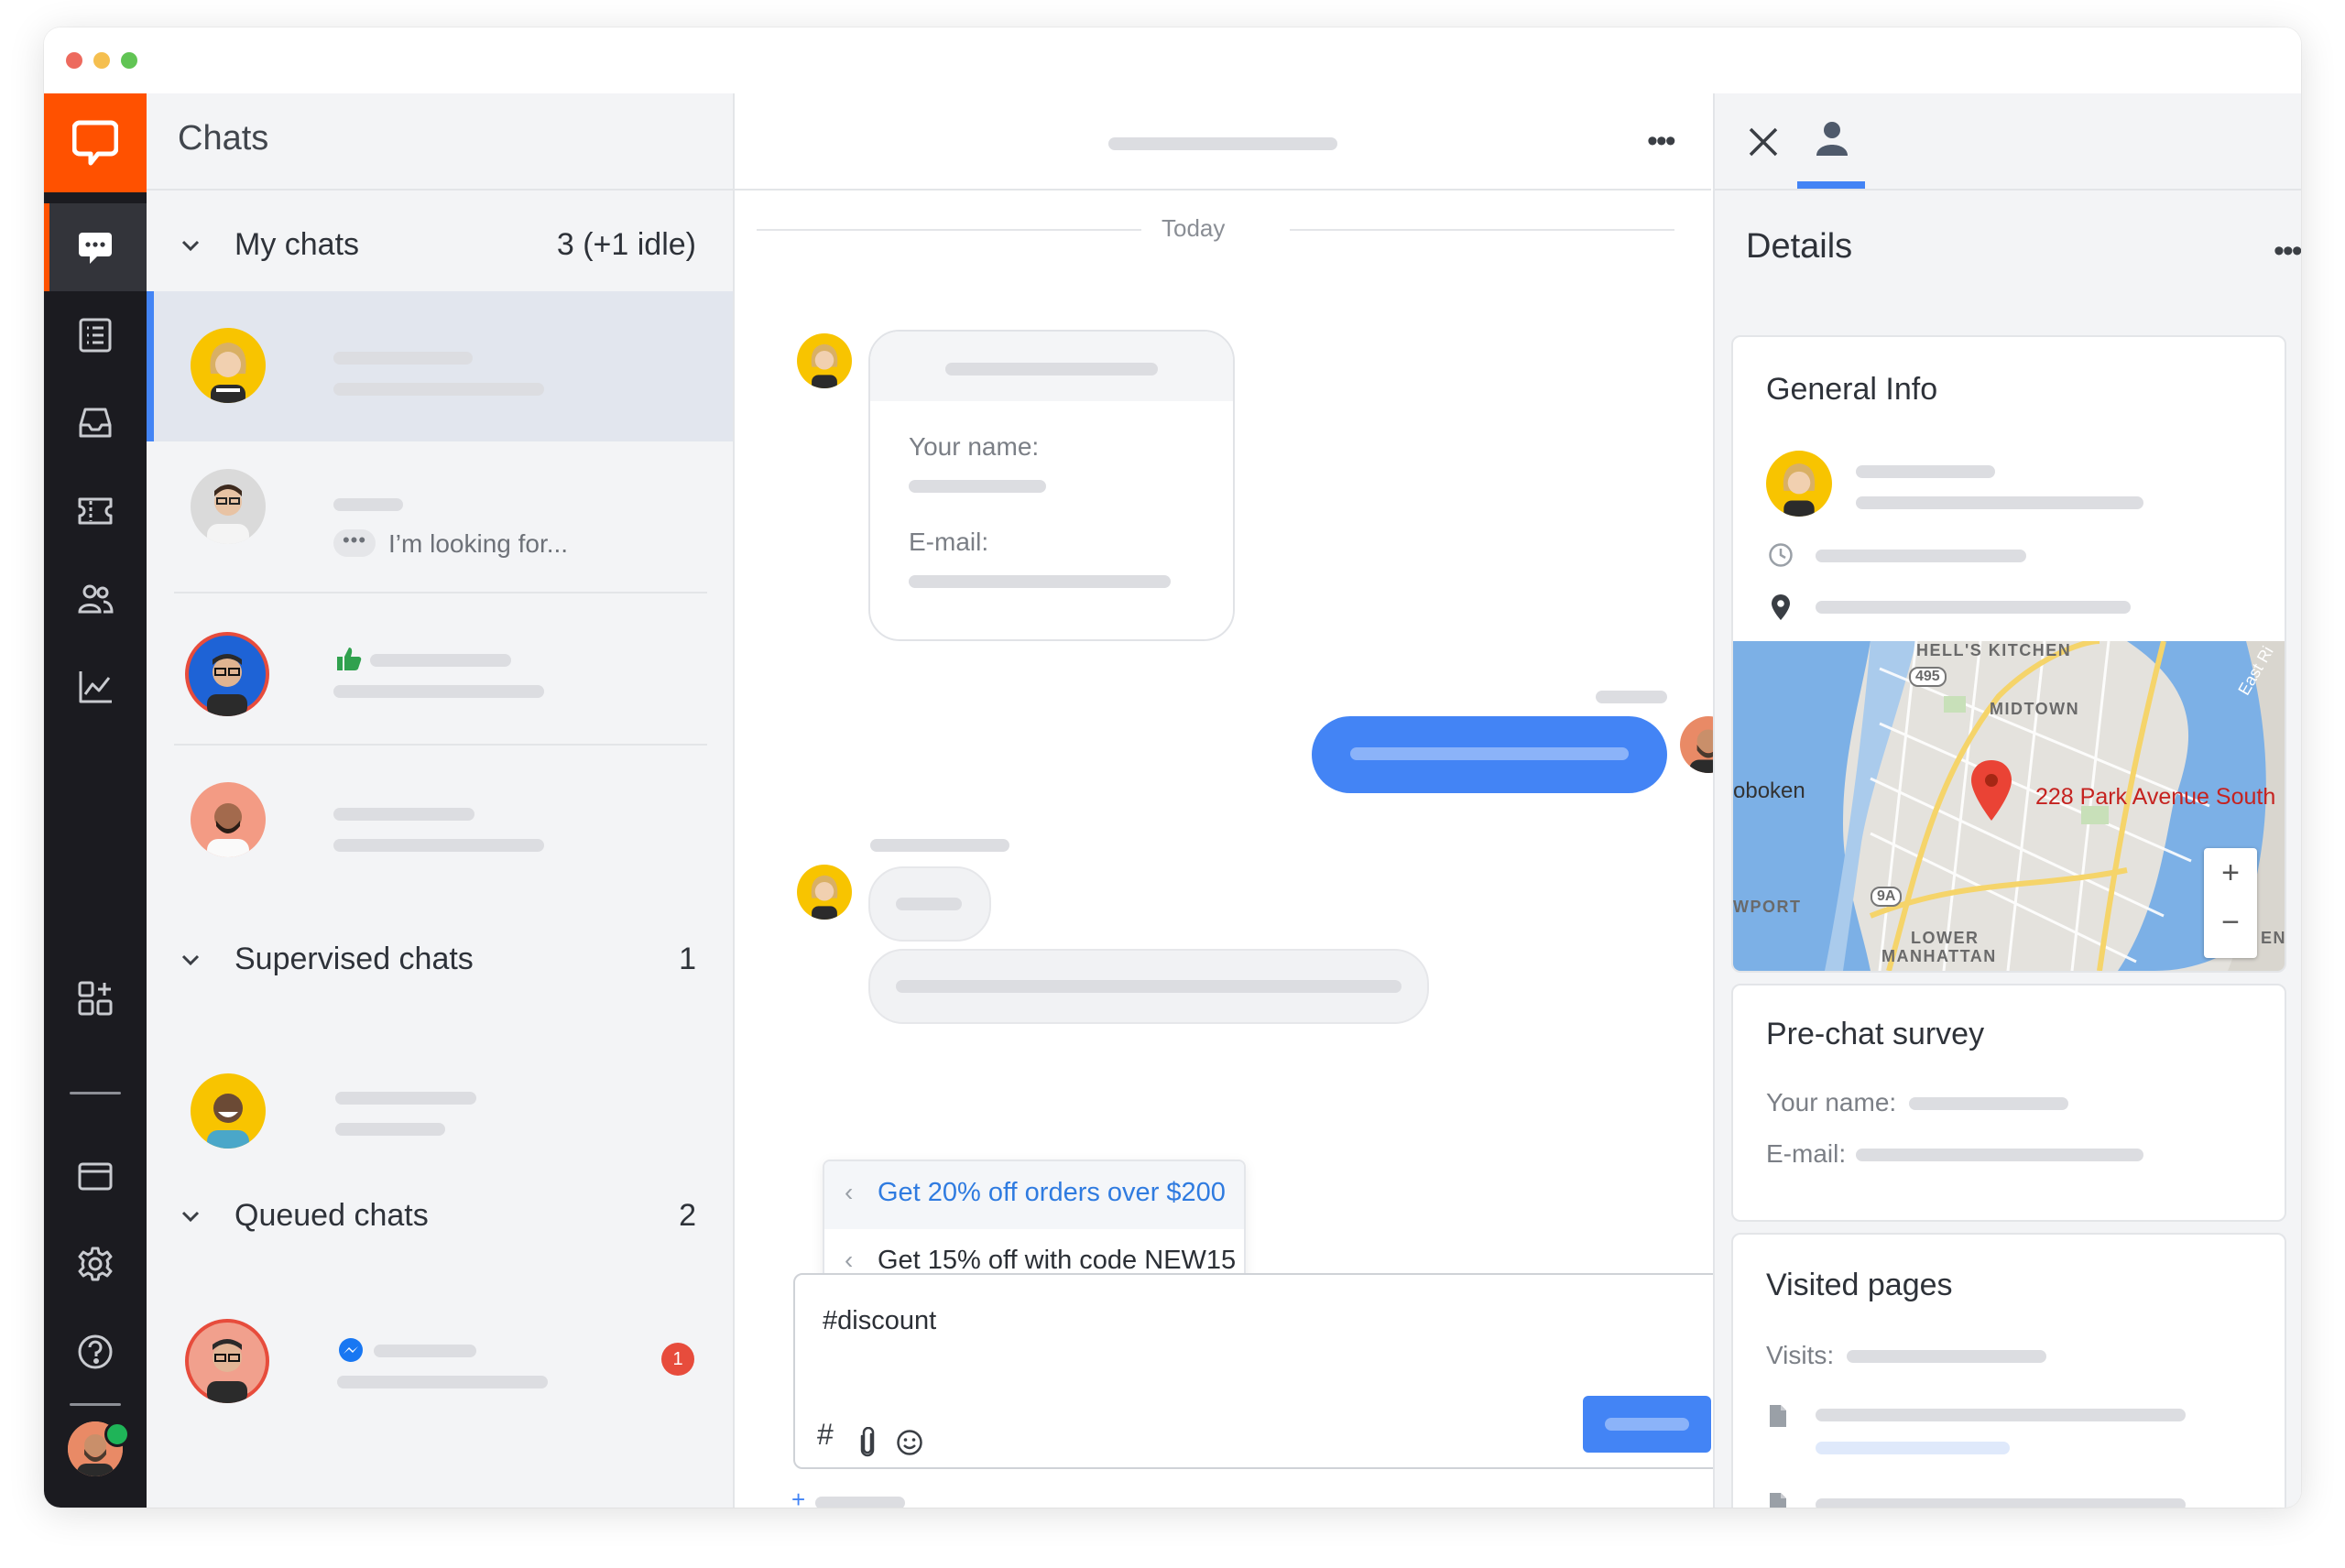 The width and height of the screenshot is (2345, 1568). I want to click on message-input-value: #discount, so click(879, 1321).